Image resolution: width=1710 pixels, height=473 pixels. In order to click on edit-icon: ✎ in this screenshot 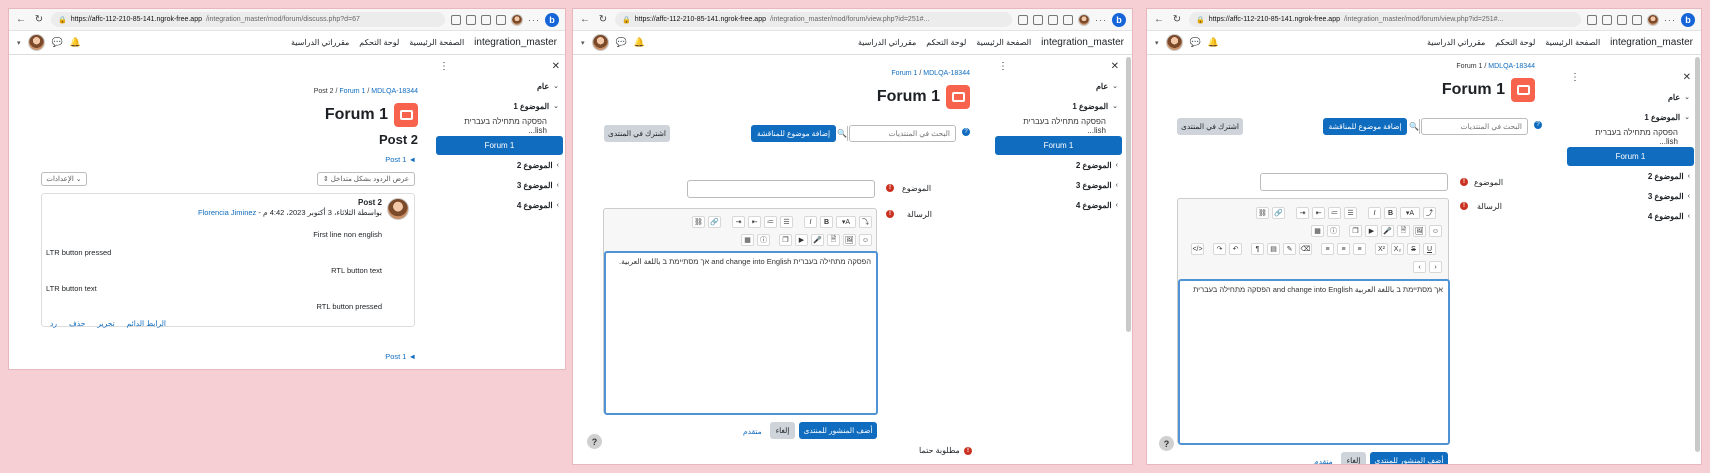, I will do `click(1289, 249)`.